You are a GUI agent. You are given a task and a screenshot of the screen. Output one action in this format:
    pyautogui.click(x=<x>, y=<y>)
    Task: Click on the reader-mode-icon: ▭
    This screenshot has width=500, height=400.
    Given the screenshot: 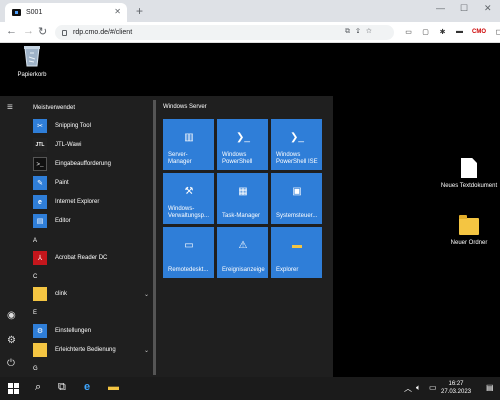 What is the action you would take?
    pyautogui.click(x=408, y=31)
    